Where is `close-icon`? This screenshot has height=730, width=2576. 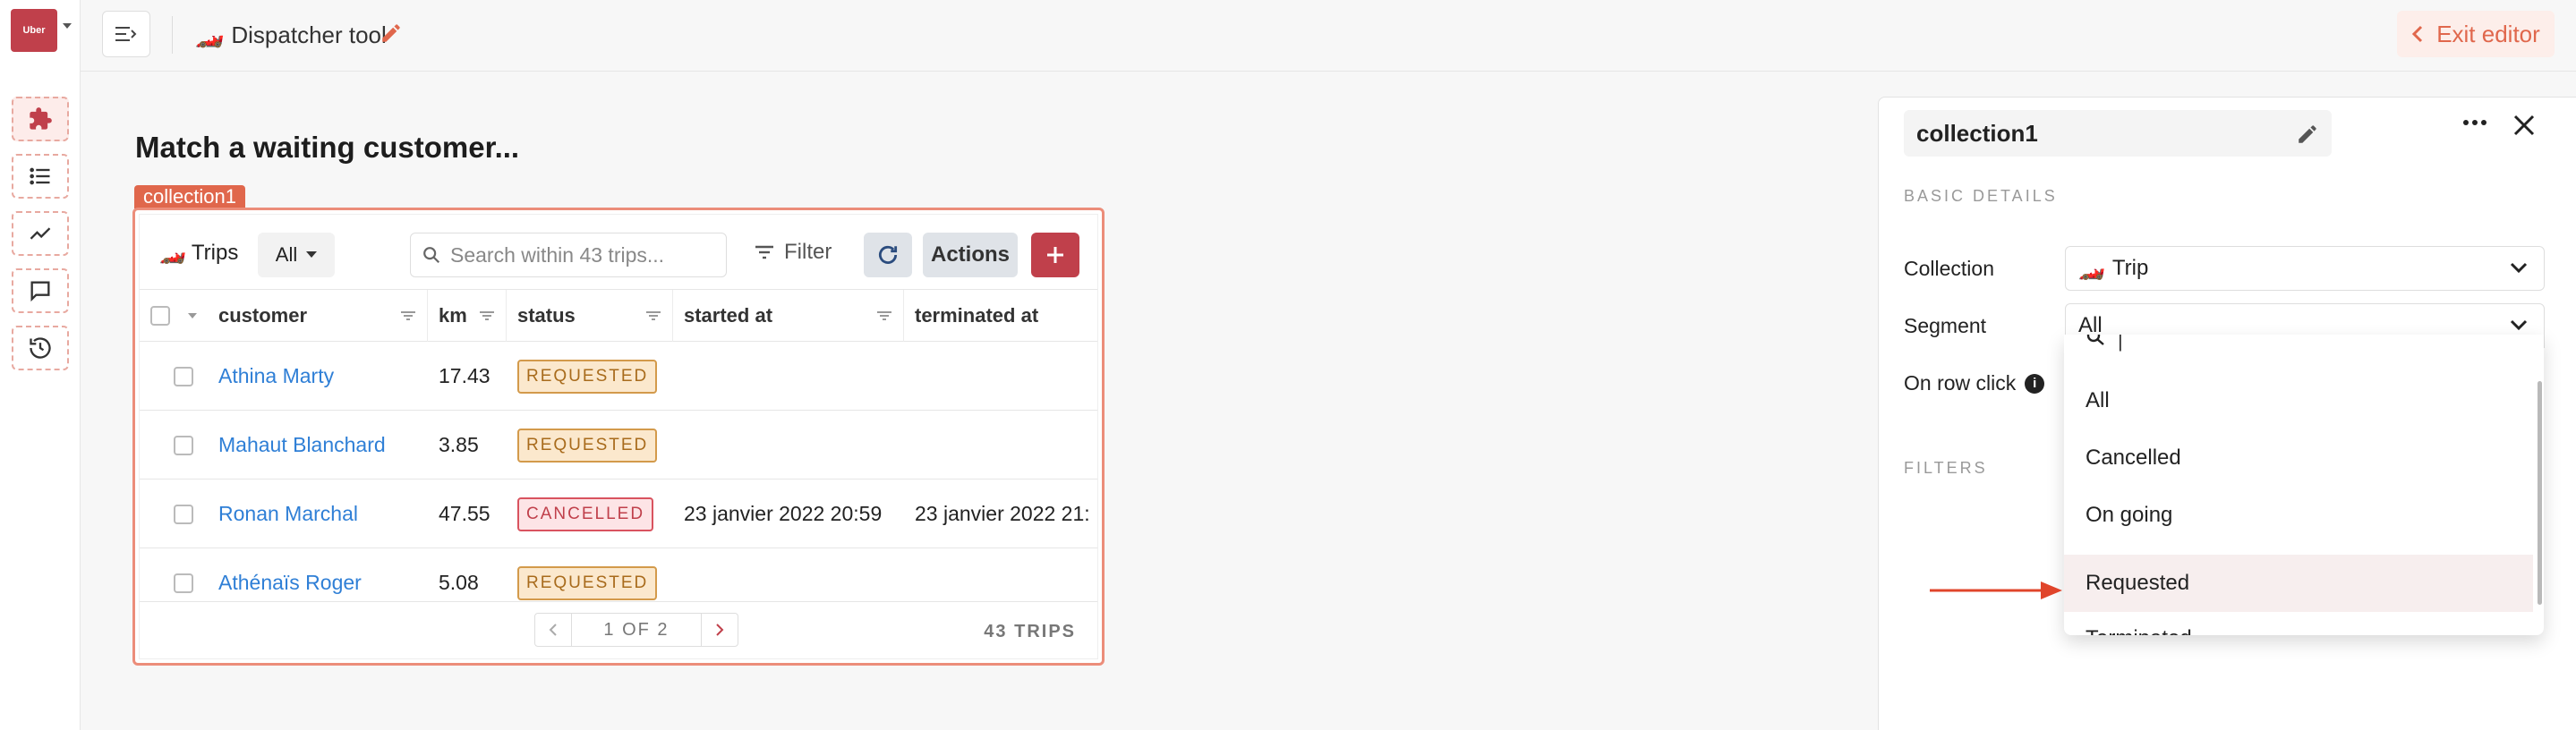
close-icon is located at coordinates (2524, 126).